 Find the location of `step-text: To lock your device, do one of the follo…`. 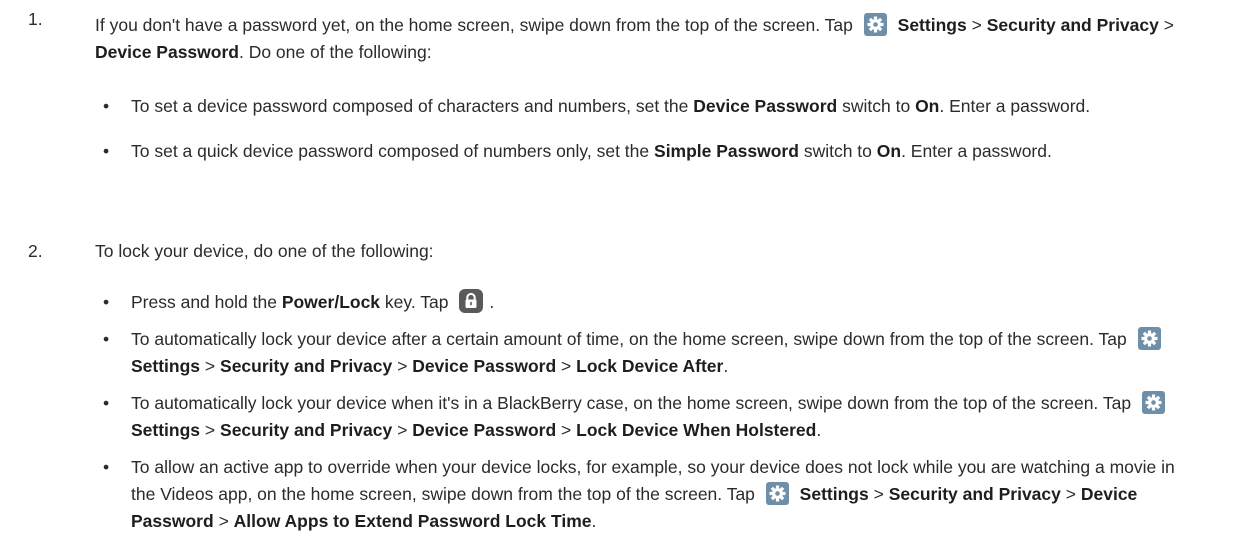

step-text: To lock your device, do one of the follo… is located at coordinates (264, 251).